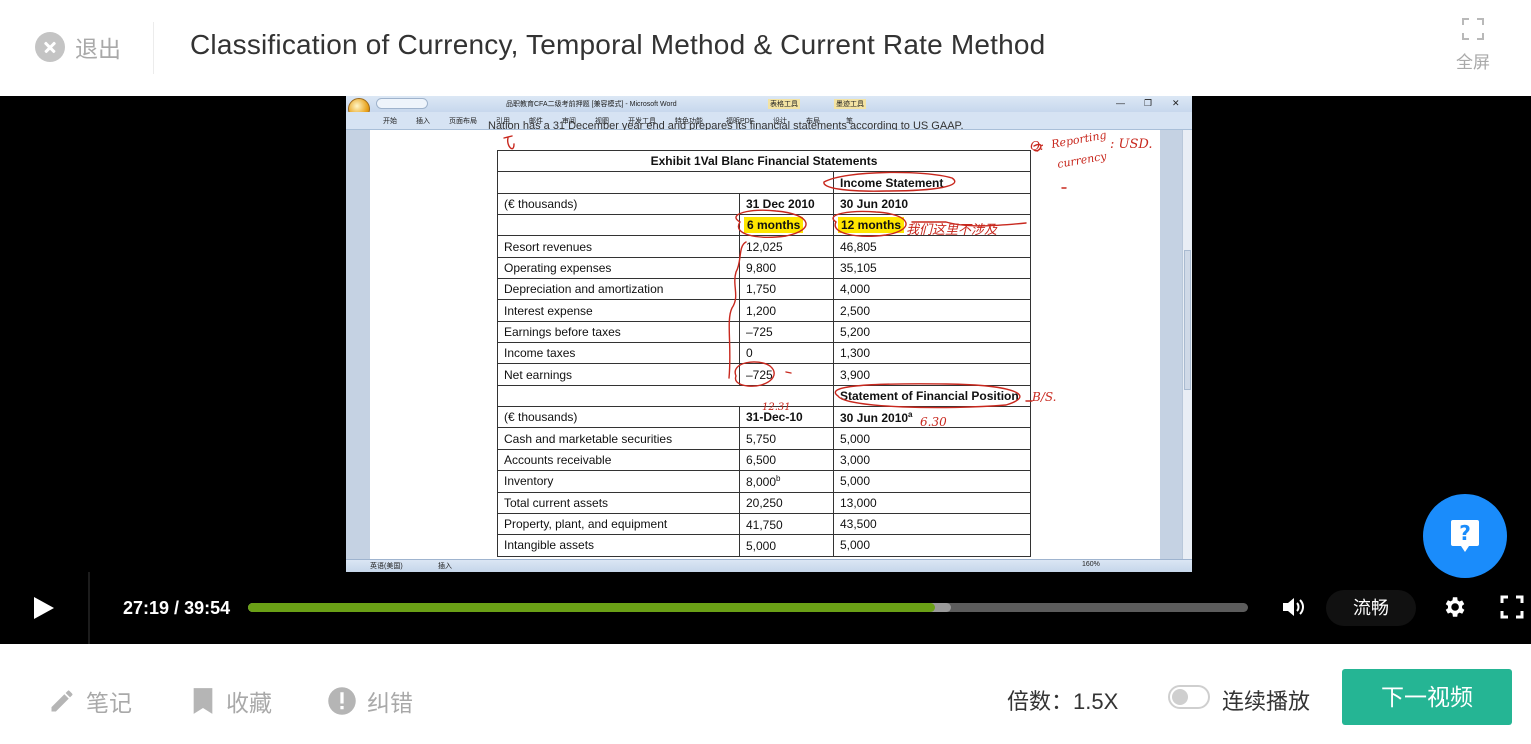  Describe the element at coordinates (618, 417) in the screenshot. I see `units-label: (€ thousands)` at that location.